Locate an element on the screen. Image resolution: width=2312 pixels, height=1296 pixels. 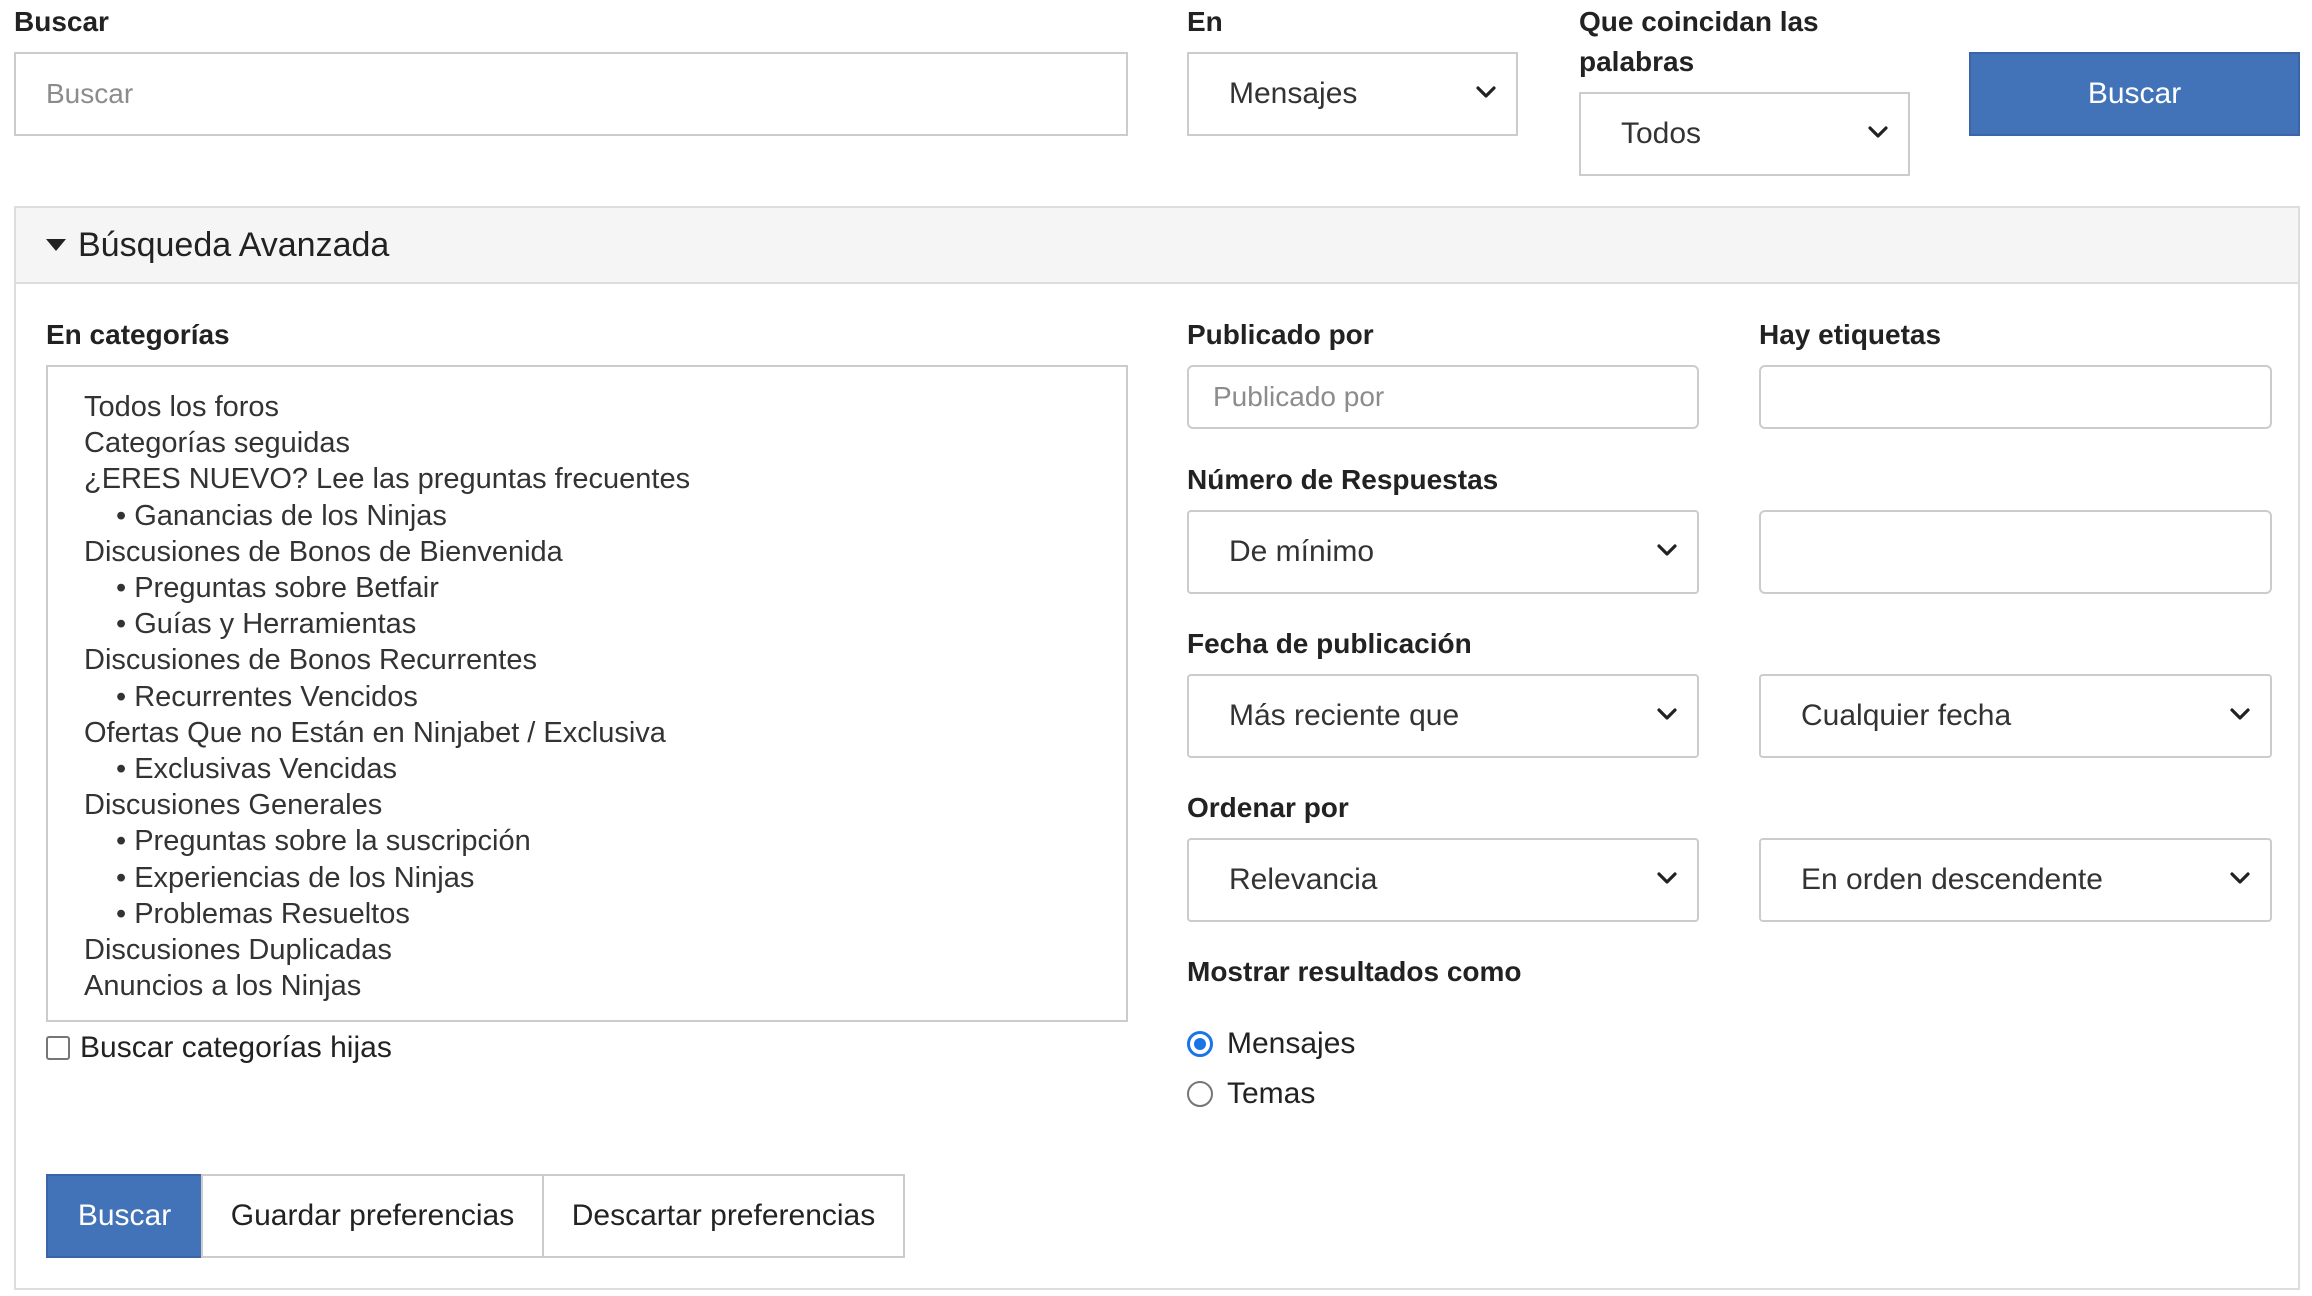
list-item: • Recurrentes Vencidos is located at coordinates (587, 697).